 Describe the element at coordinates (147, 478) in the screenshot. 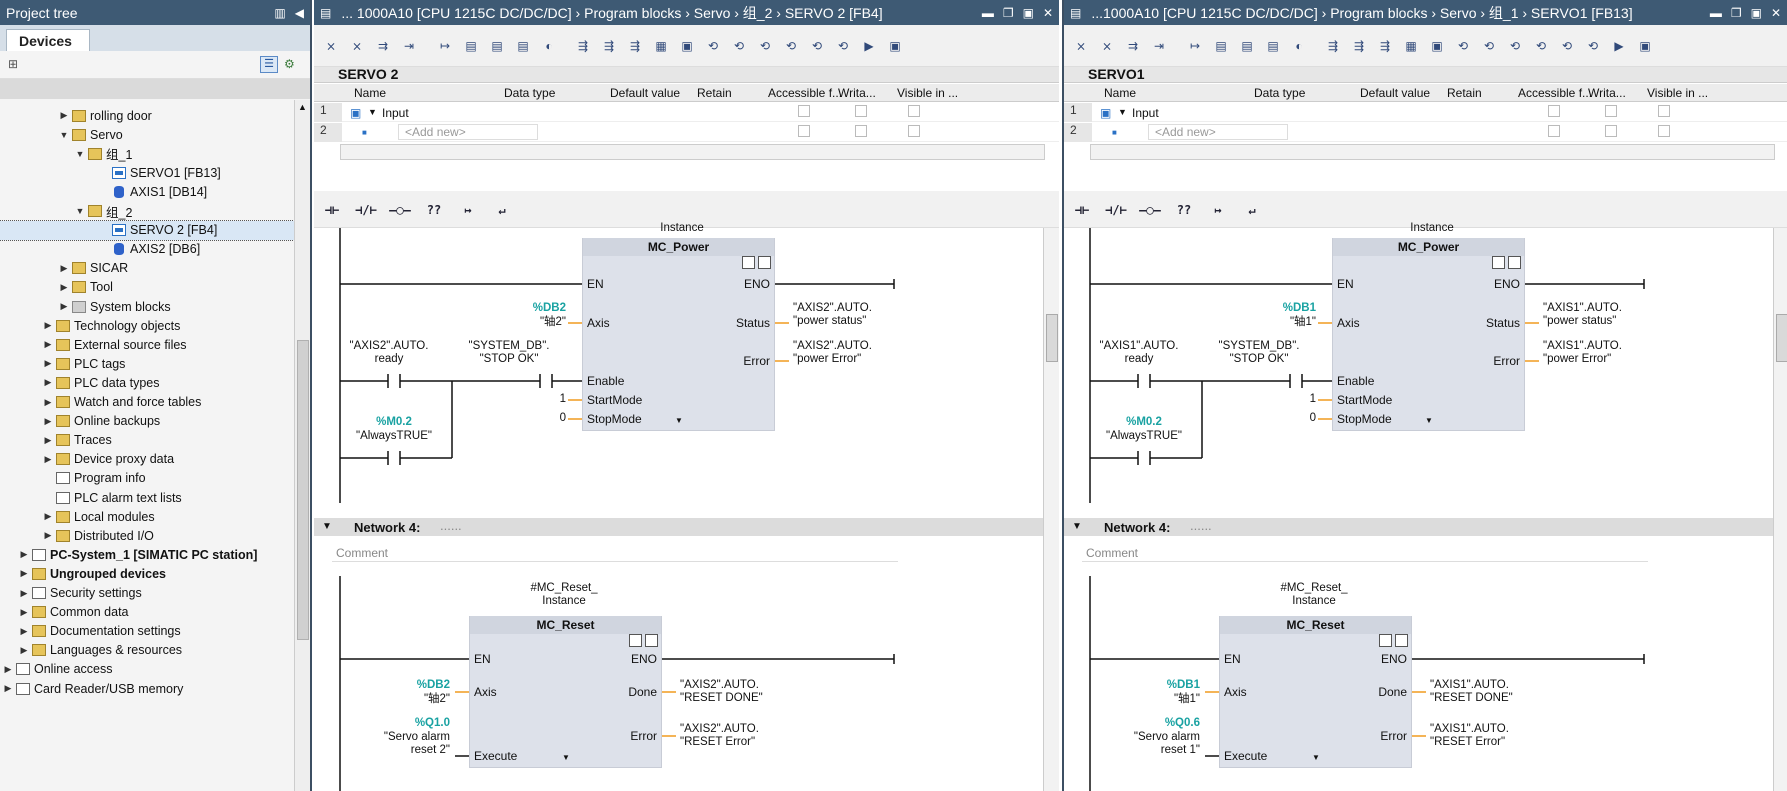

I see `tree-item: Program info` at that location.